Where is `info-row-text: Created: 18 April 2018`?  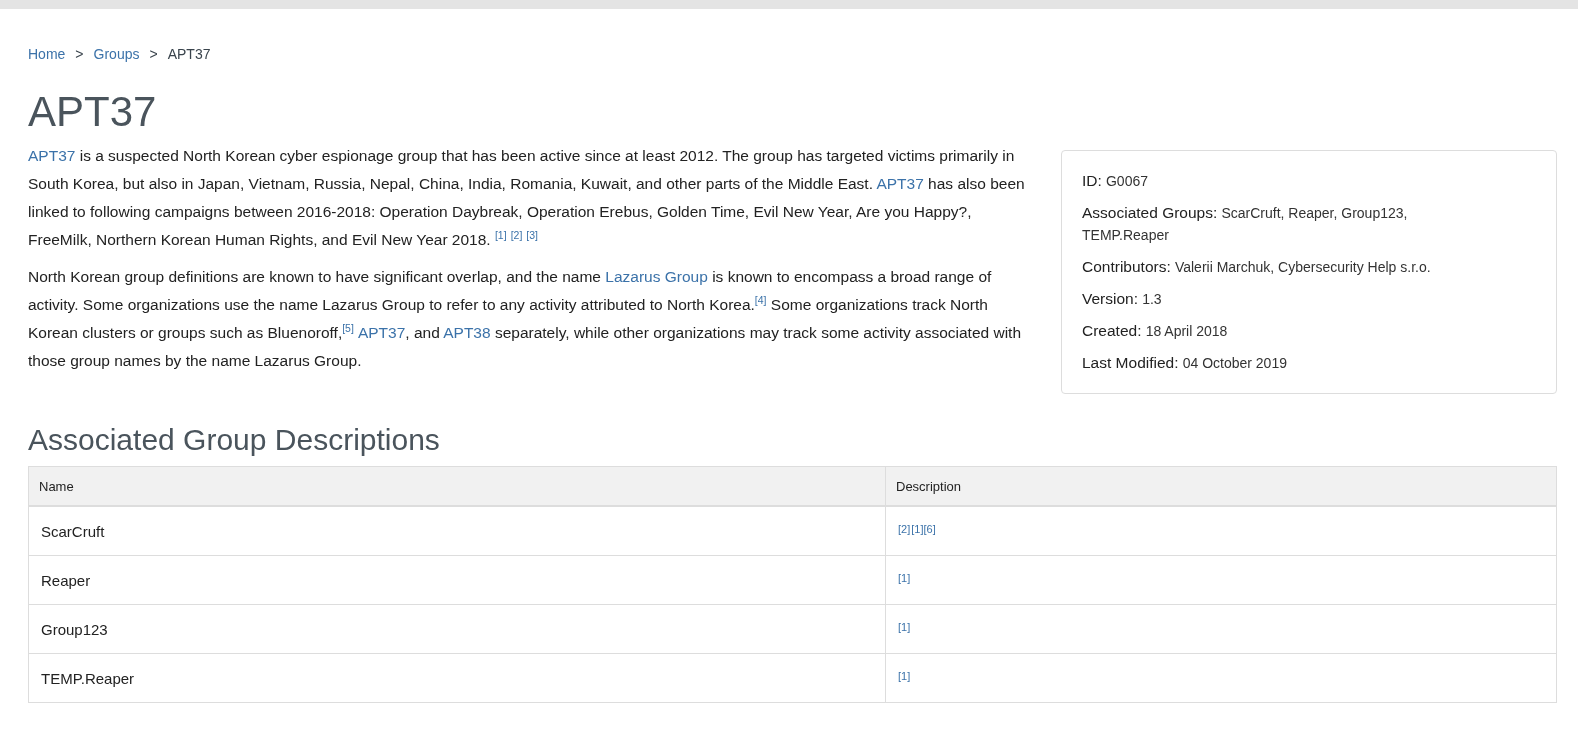
info-row-text: Created: 18 April 2018 is located at coordinates (1155, 331).